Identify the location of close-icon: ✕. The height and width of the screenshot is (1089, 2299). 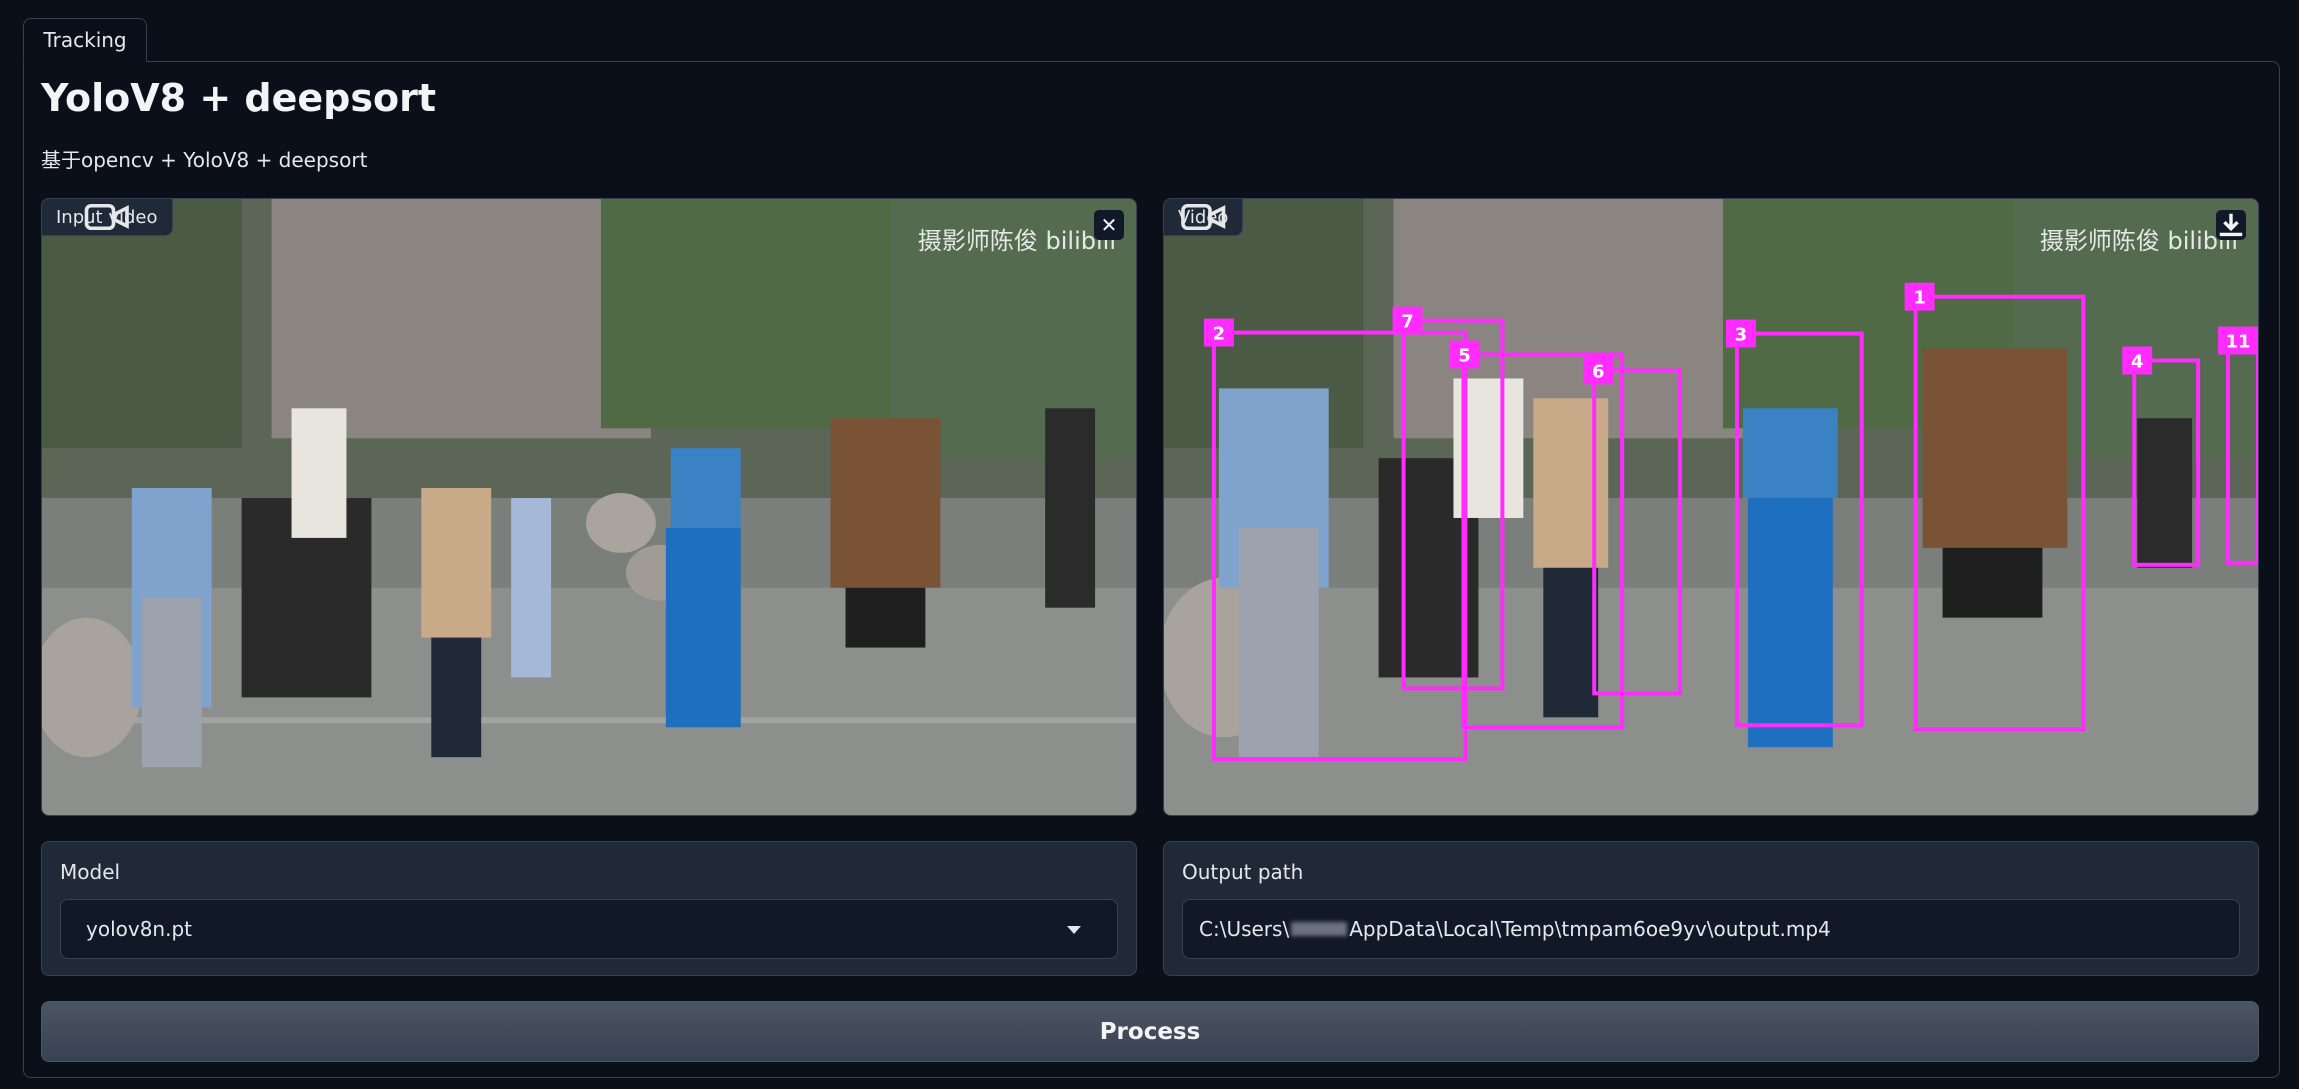
(1109, 225).